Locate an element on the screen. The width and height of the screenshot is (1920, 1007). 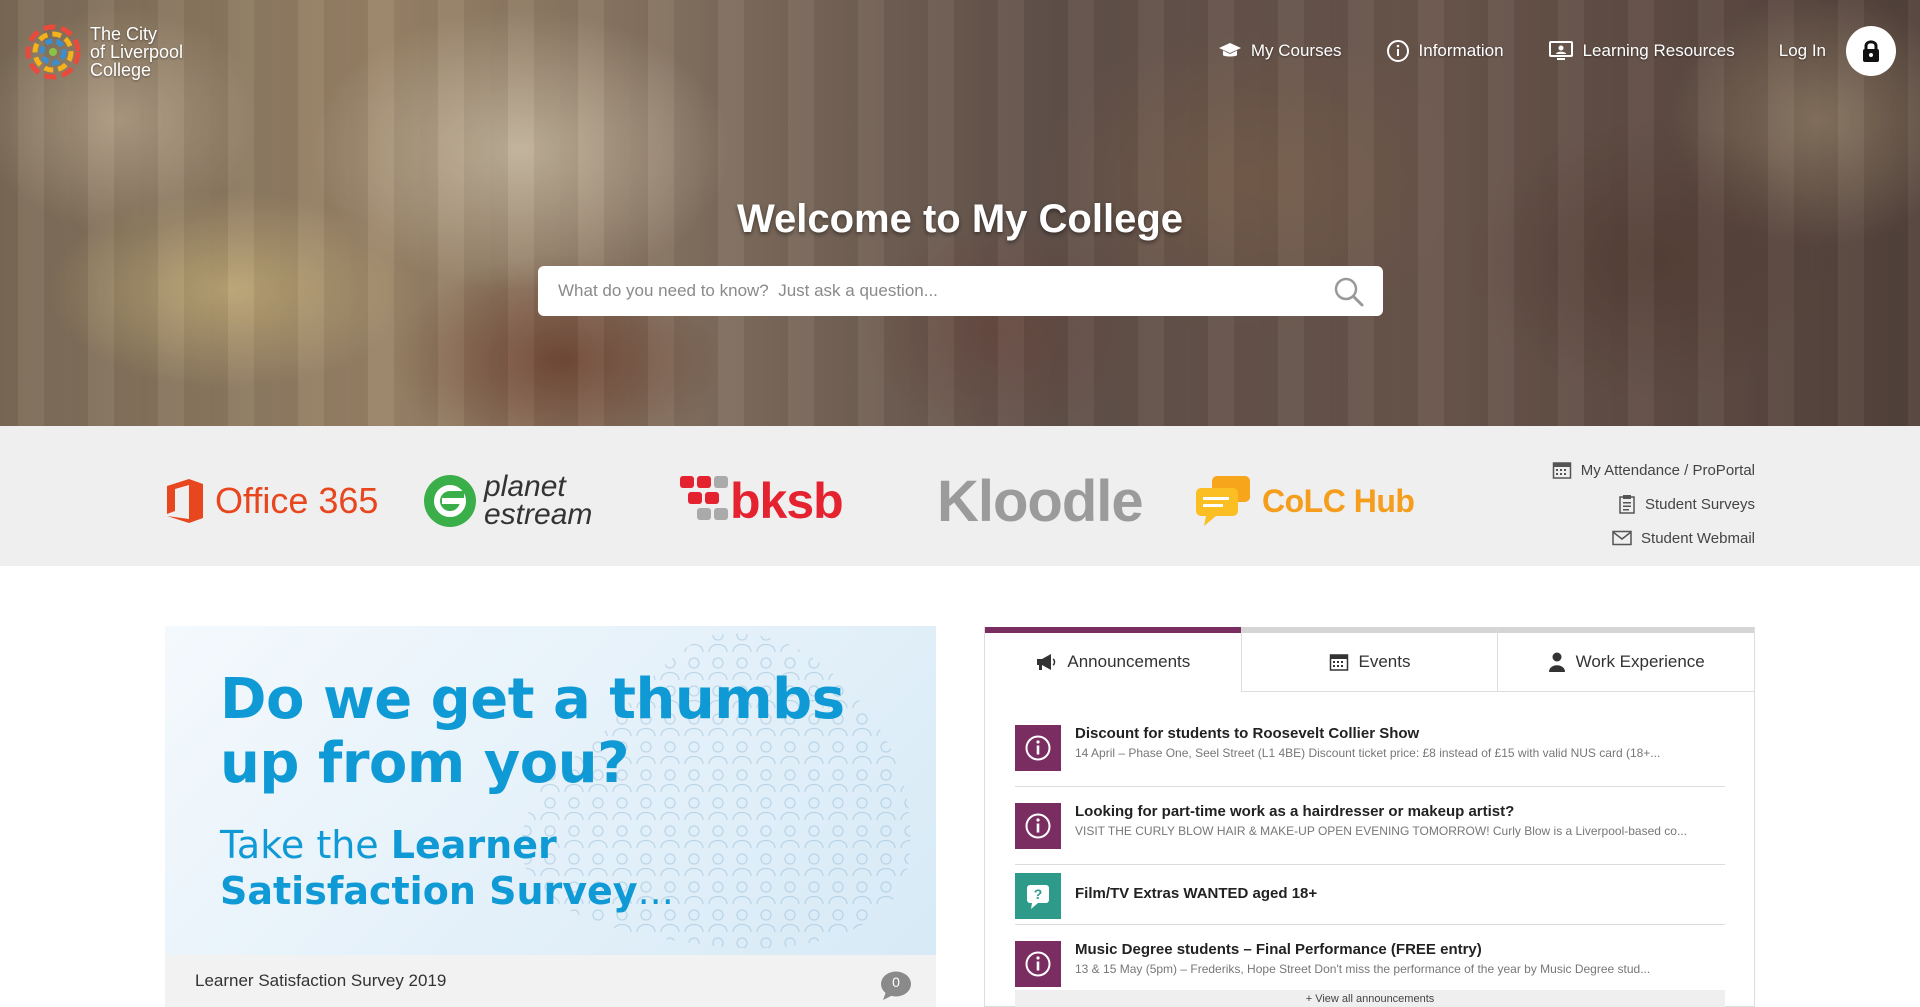
quick-link-attendance-label: My Attendance / ProPortal is located at coordinates (1667, 470).